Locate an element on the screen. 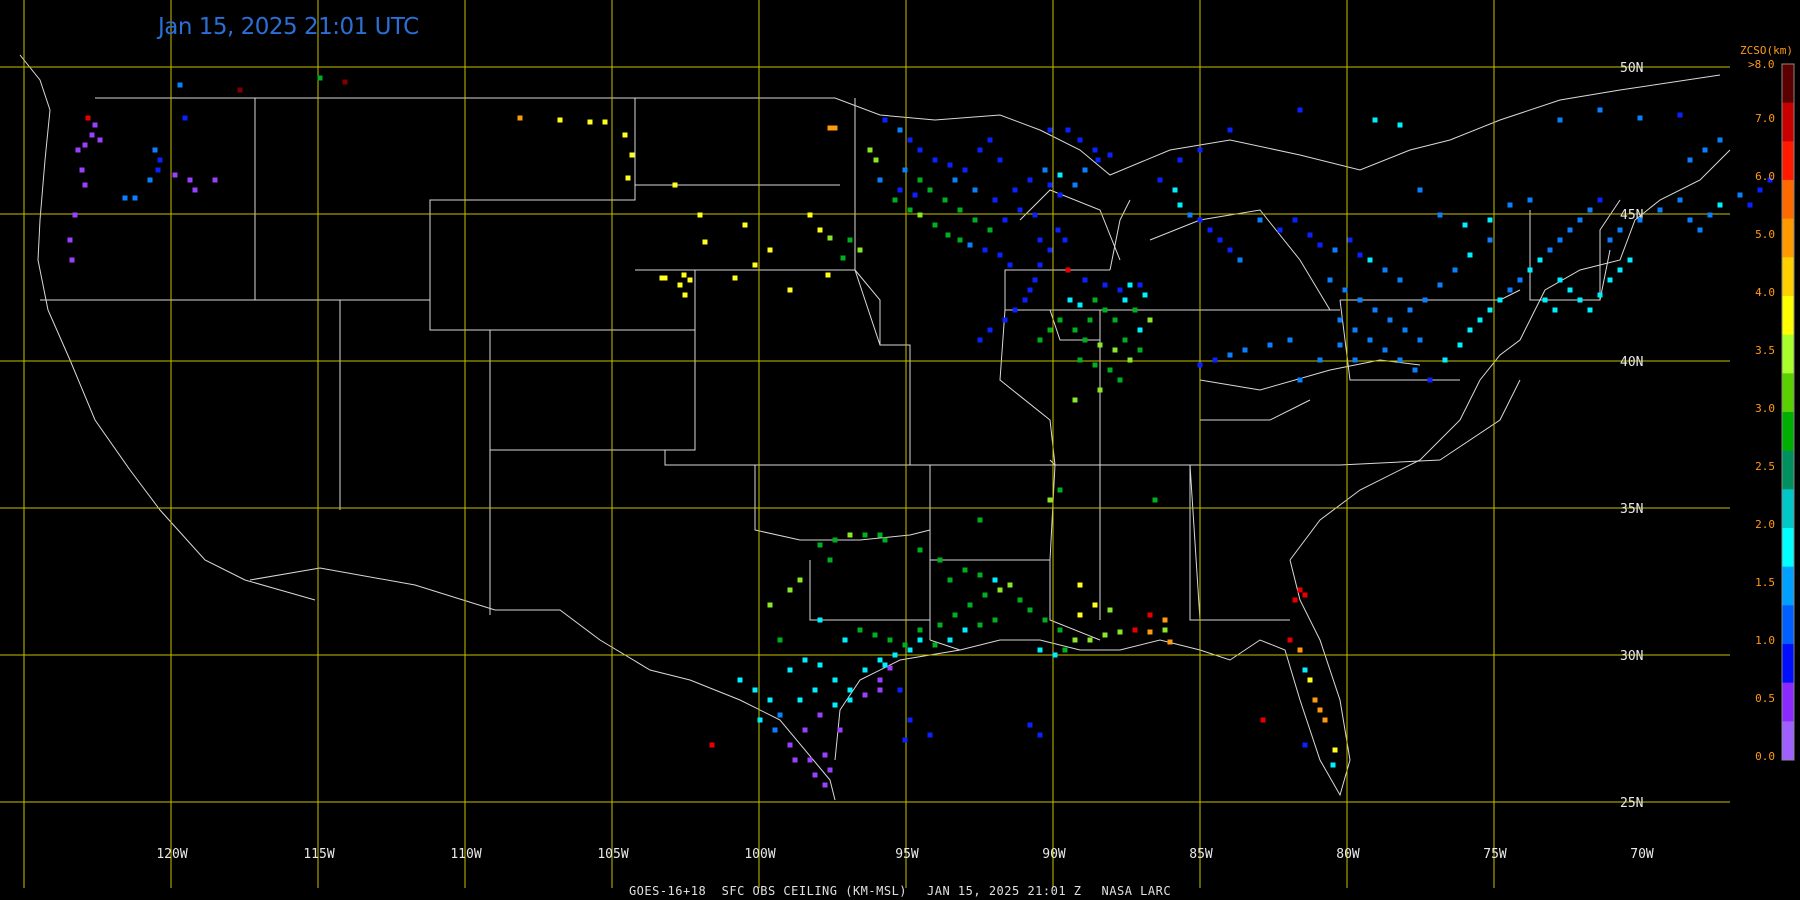  legend-tick-labels: 7.0 6.0 5.0 4.0 3.5 3.0 2.5 2.0 1.5 1.0 0.5 0.0 is located at coordinates (1765, 437).